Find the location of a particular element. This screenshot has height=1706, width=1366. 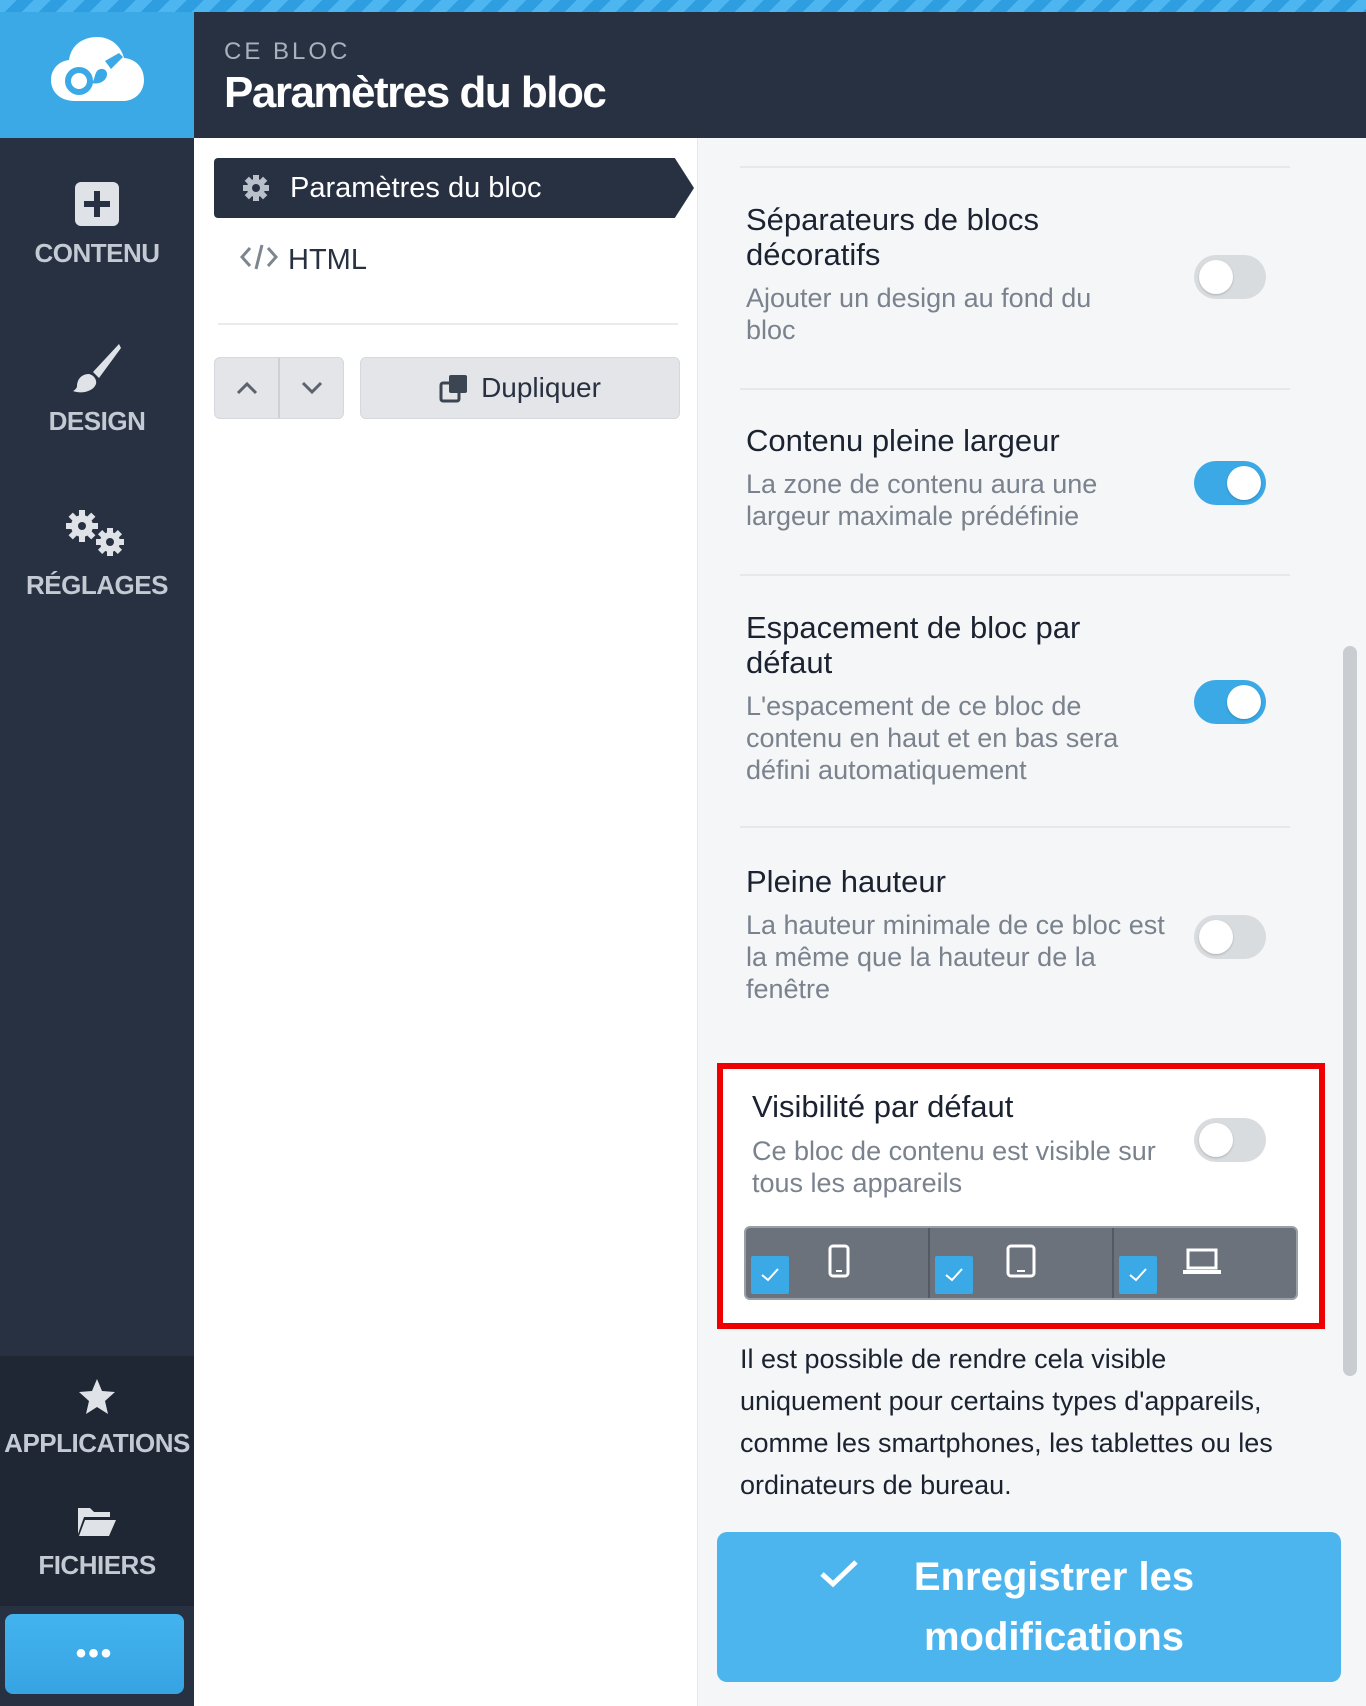

device-selector is located at coordinates (1021, 1263).